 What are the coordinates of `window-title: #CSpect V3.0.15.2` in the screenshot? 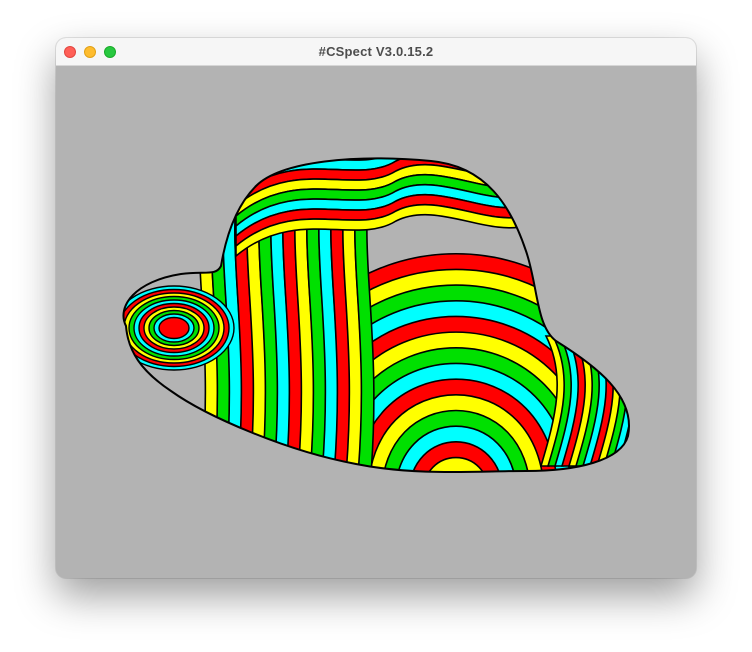 It's located at (376, 51).